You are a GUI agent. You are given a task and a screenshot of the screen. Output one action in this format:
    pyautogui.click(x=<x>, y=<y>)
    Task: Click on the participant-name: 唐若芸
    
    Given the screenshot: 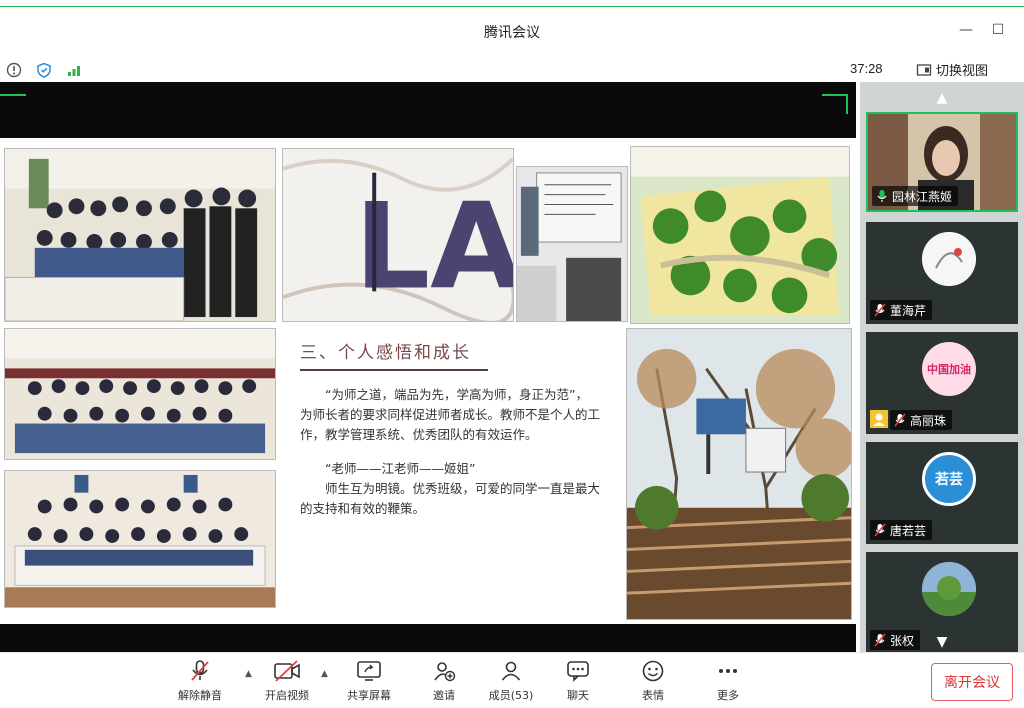 What is the action you would take?
    pyautogui.click(x=908, y=530)
    